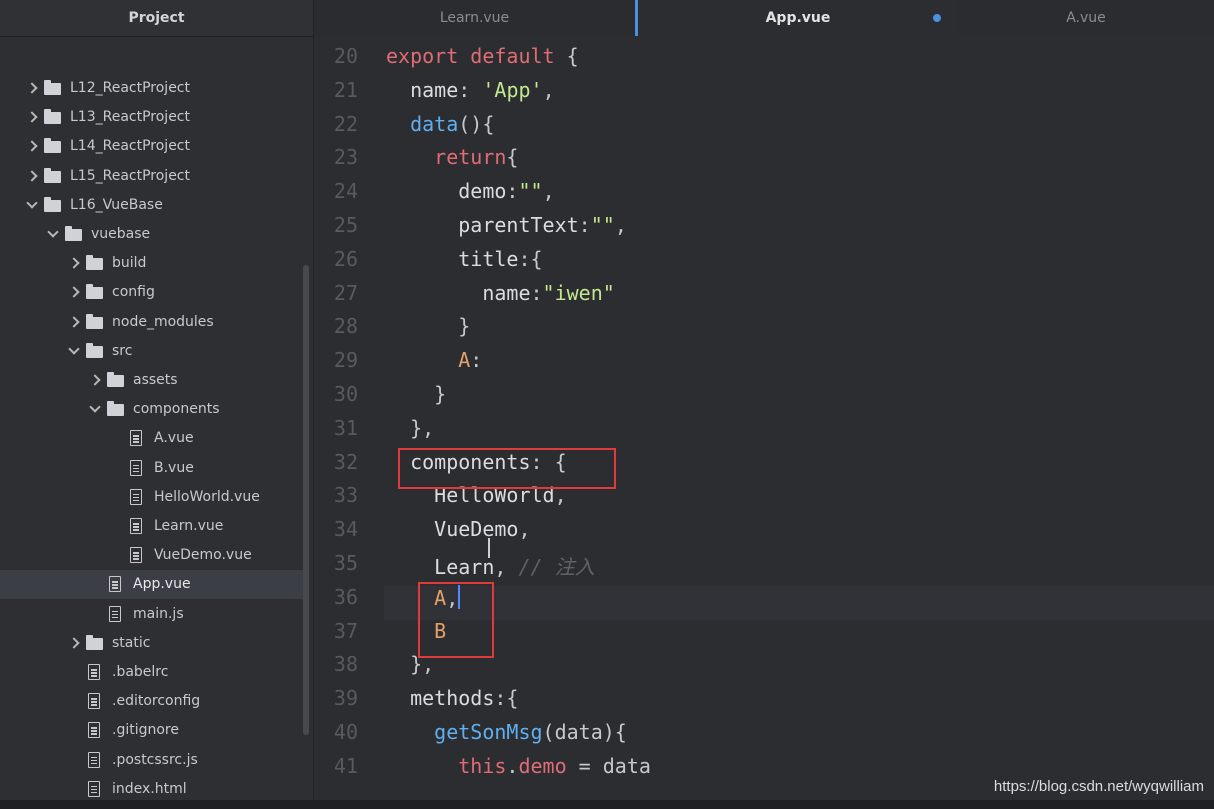 The width and height of the screenshot is (1214, 809). Describe the element at coordinates (428, 326) in the screenshot. I see `code-line: }` at that location.